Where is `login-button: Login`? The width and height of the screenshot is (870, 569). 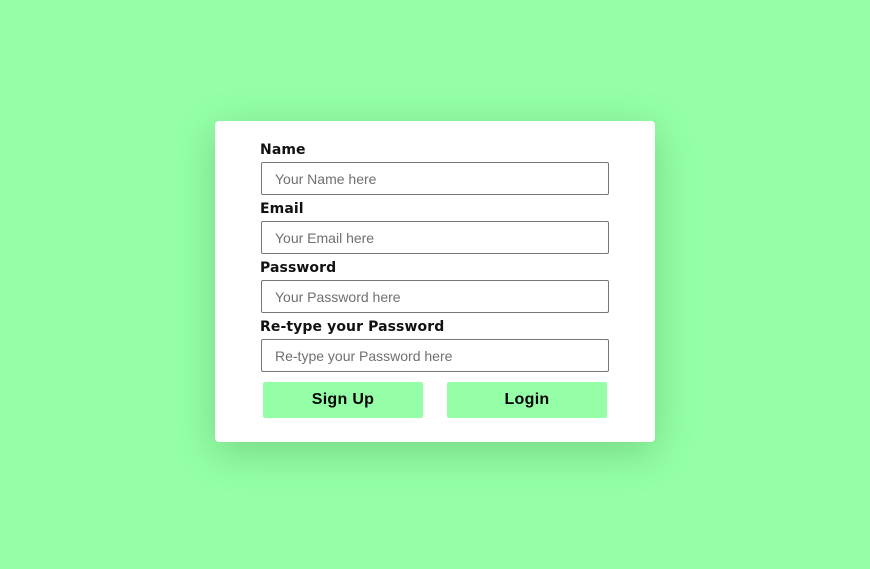 login-button: Login is located at coordinates (527, 400).